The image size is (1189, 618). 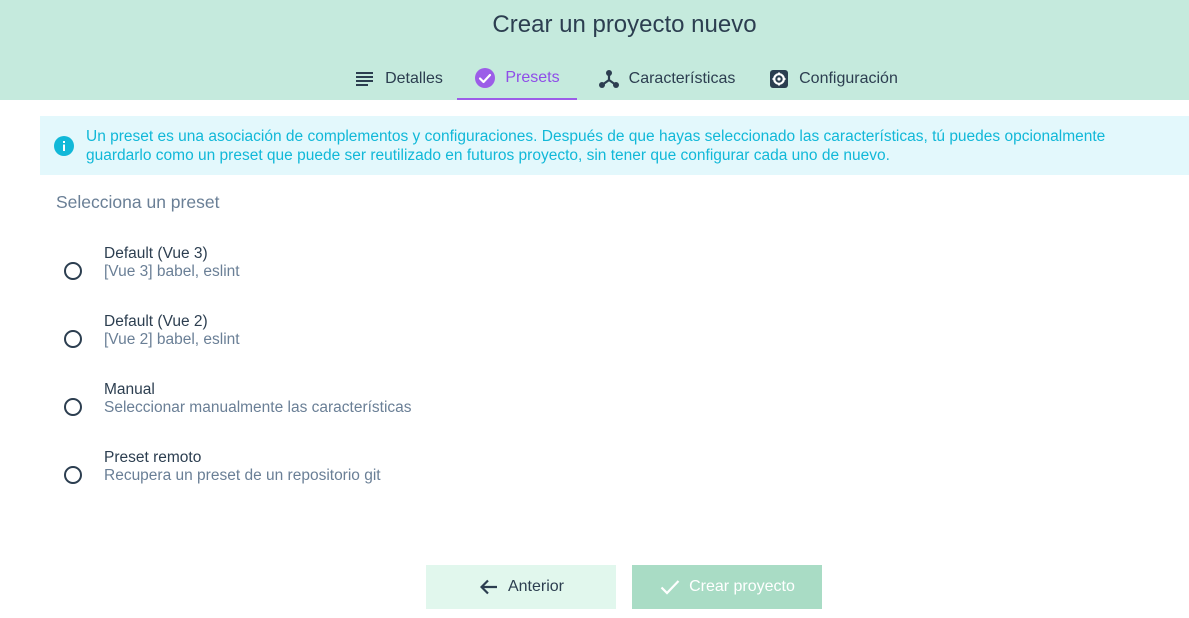 What do you see at coordinates (129, 389) in the screenshot?
I see `preset-option-name: Manual` at bounding box center [129, 389].